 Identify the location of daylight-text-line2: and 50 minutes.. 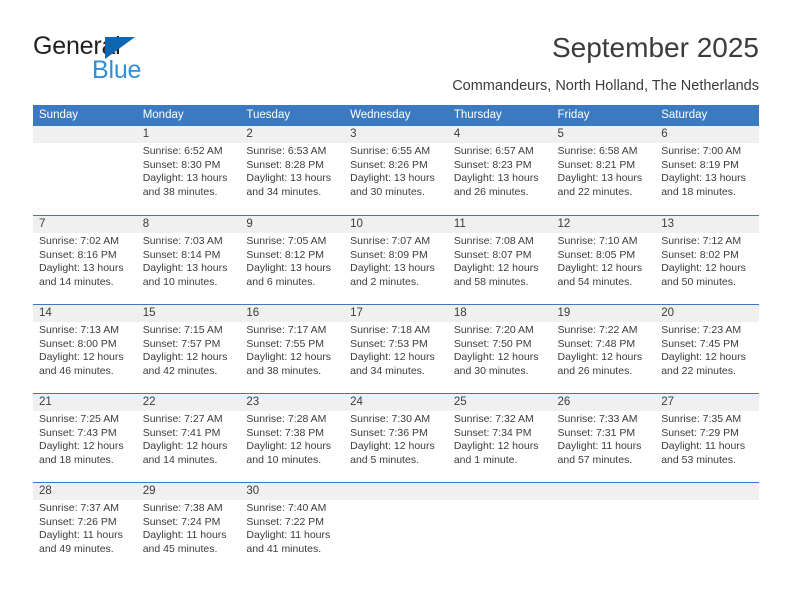
(698, 281).